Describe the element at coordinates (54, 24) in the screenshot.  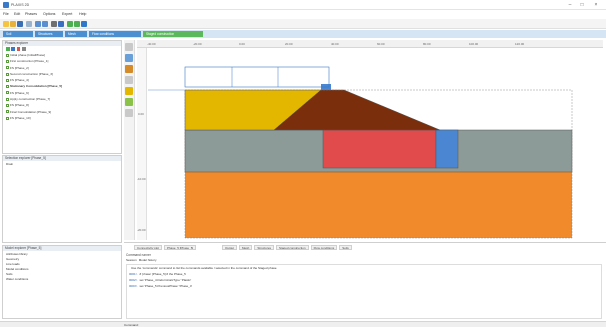
I see `select-icon` at that location.